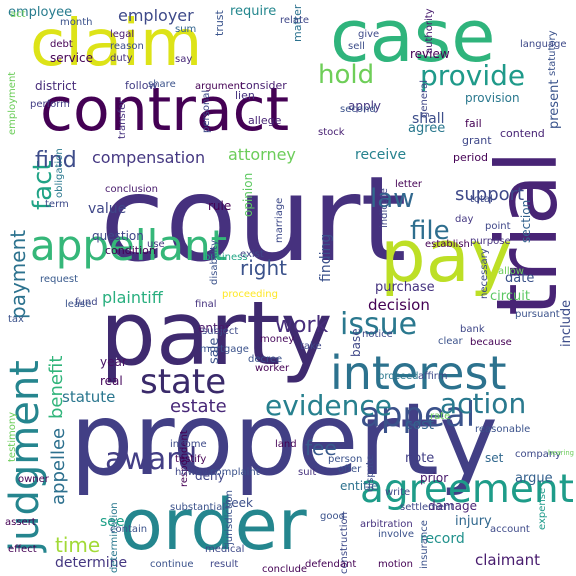 Image resolution: width=576 pixels, height=576 pixels. I want to click on word: value, so click(107, 209).